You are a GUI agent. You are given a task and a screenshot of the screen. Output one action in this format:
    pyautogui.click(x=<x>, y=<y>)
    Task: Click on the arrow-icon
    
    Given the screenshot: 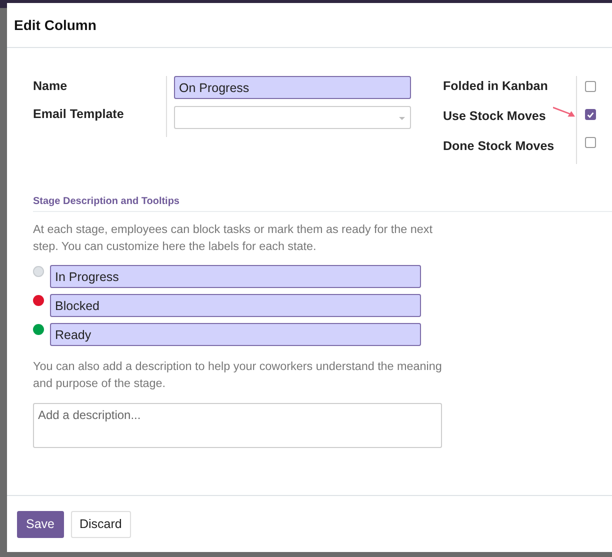 What is the action you would take?
    pyautogui.click(x=564, y=112)
    